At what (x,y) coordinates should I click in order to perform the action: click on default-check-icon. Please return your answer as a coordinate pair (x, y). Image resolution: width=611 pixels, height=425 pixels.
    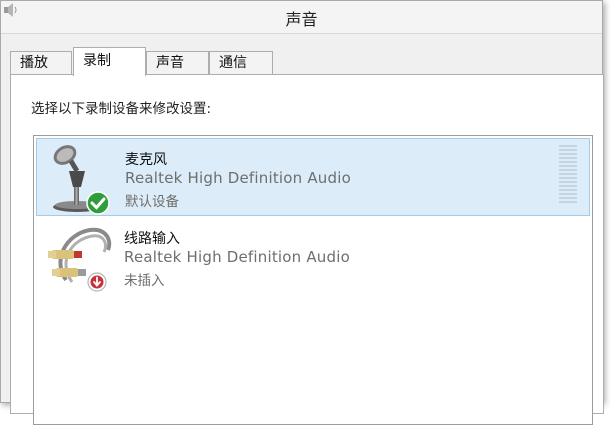
    Looking at the image, I should click on (98, 203).